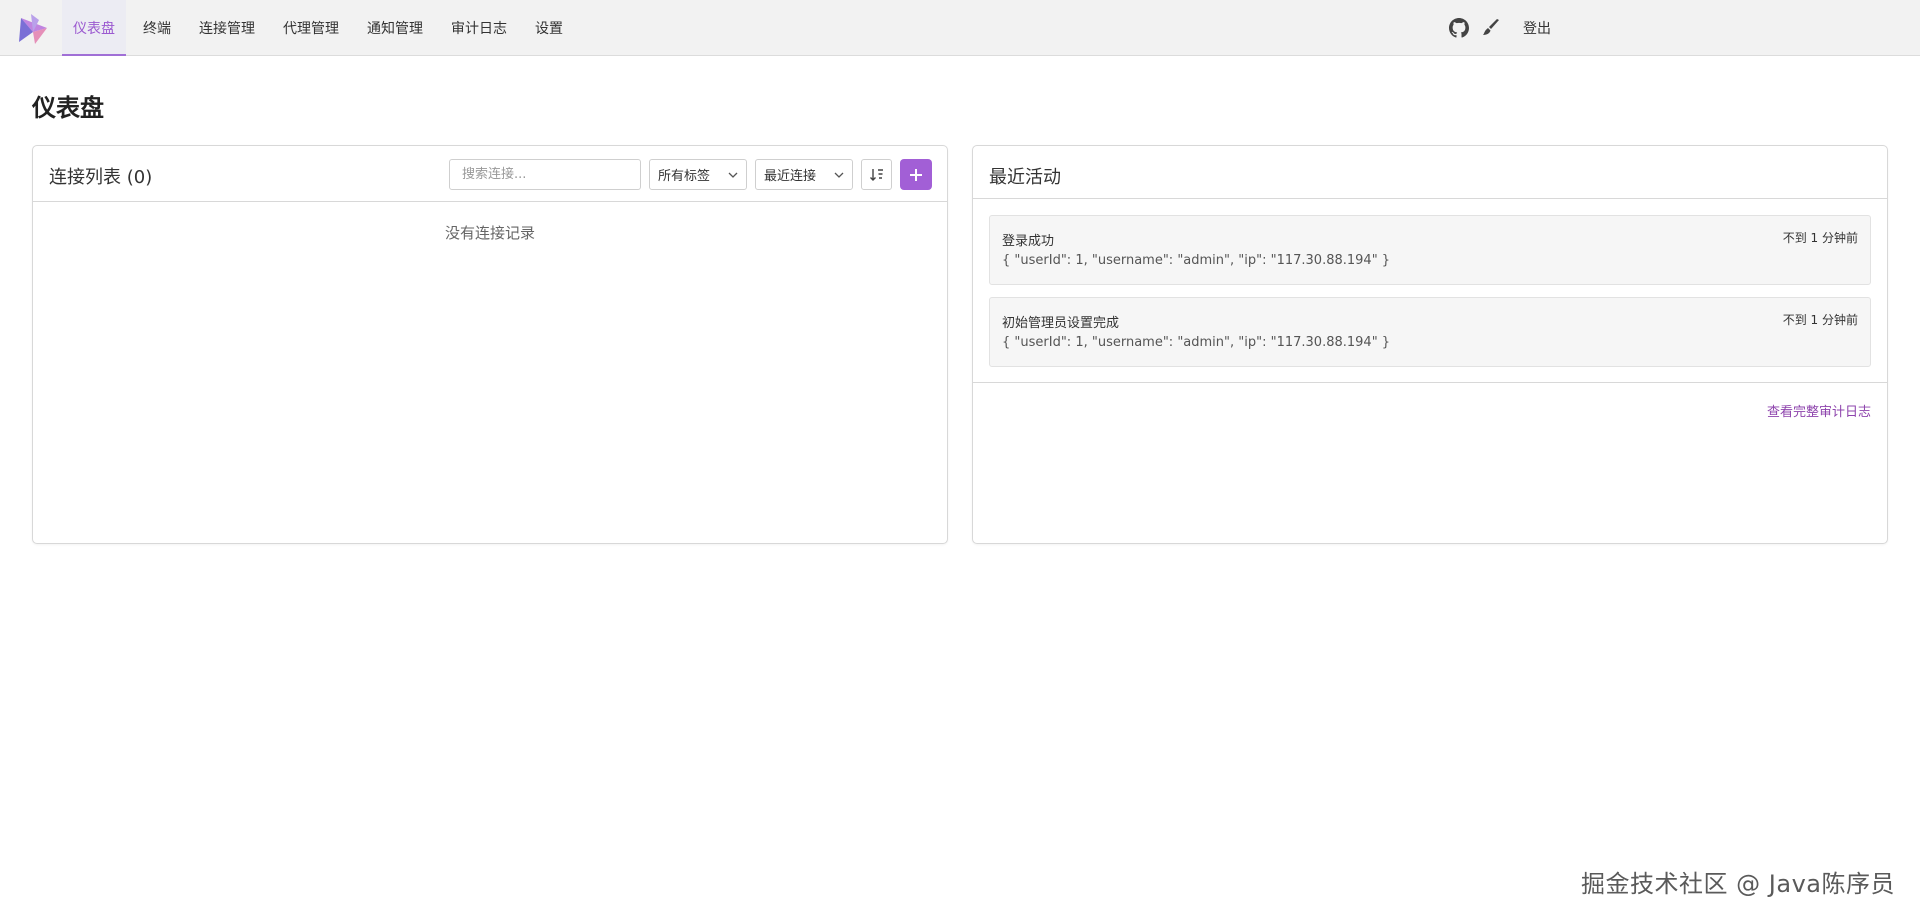 The width and height of the screenshot is (1920, 919). I want to click on main-nav: 仪表盘 终端 连接管理 代理管理 通知管理 审计日志 设置, so click(321, 28).